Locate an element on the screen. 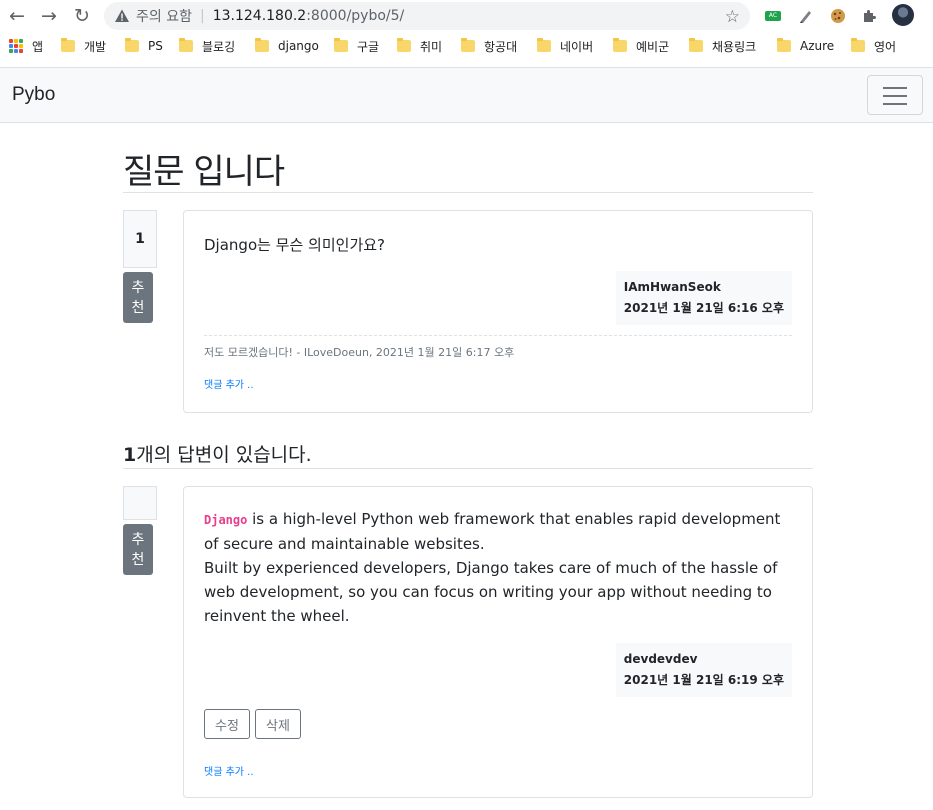 Image resolution: width=933 pixels, height=810 pixels. bookmark-label: 구글 is located at coordinates (368, 46).